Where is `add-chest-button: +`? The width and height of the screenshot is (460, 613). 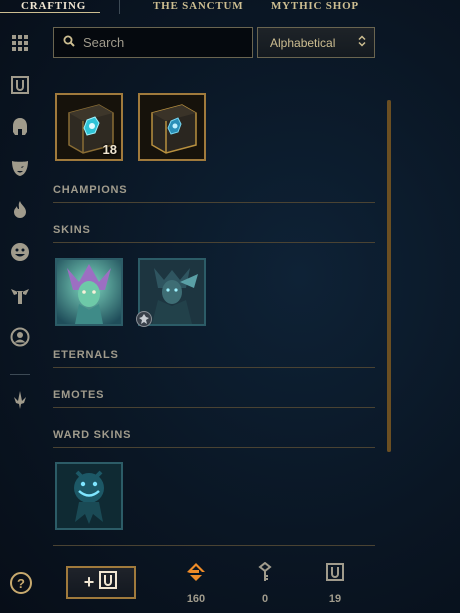
add-chest-button: + is located at coordinates (101, 582).